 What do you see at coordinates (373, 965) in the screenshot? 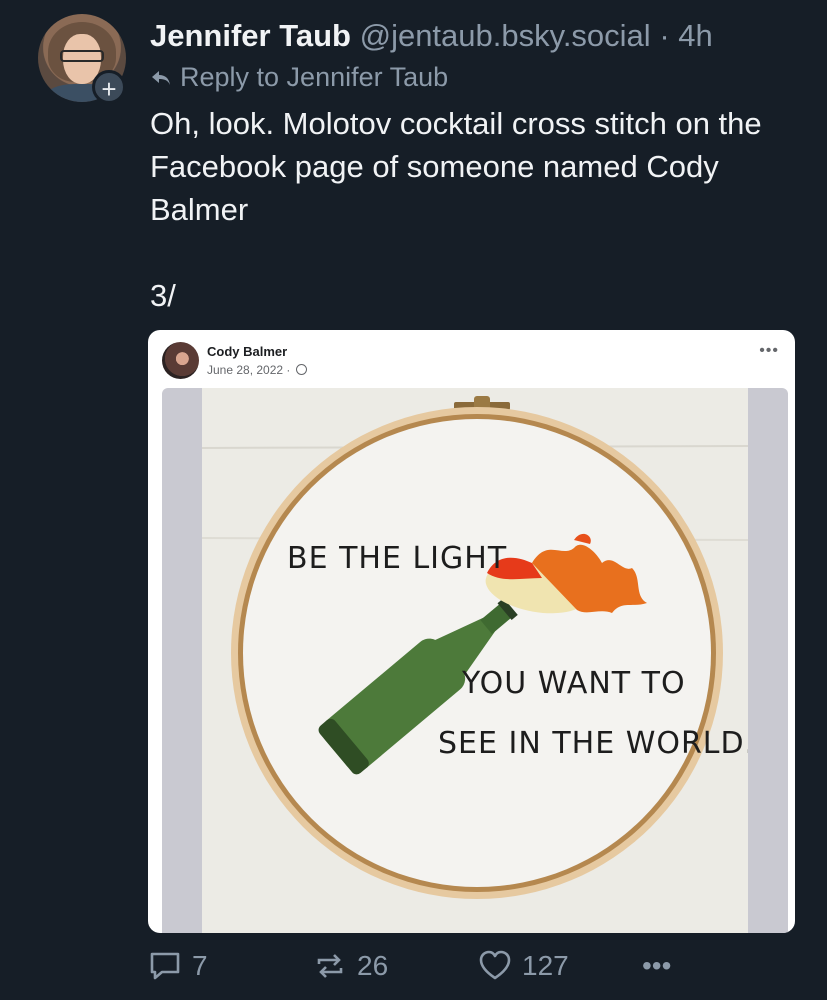
I see `repost-count: 26` at bounding box center [373, 965].